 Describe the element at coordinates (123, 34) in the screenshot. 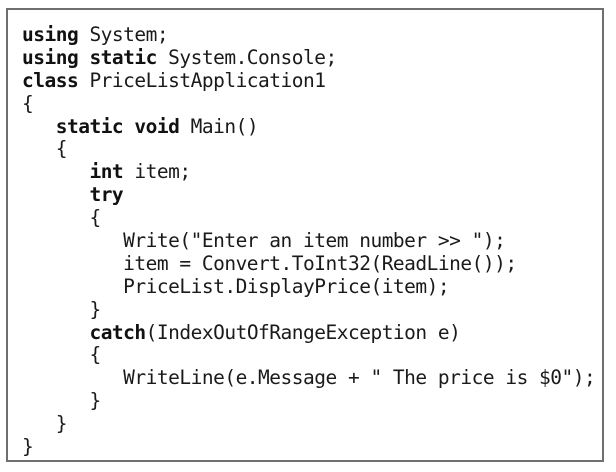

I see `code-text: System;` at that location.